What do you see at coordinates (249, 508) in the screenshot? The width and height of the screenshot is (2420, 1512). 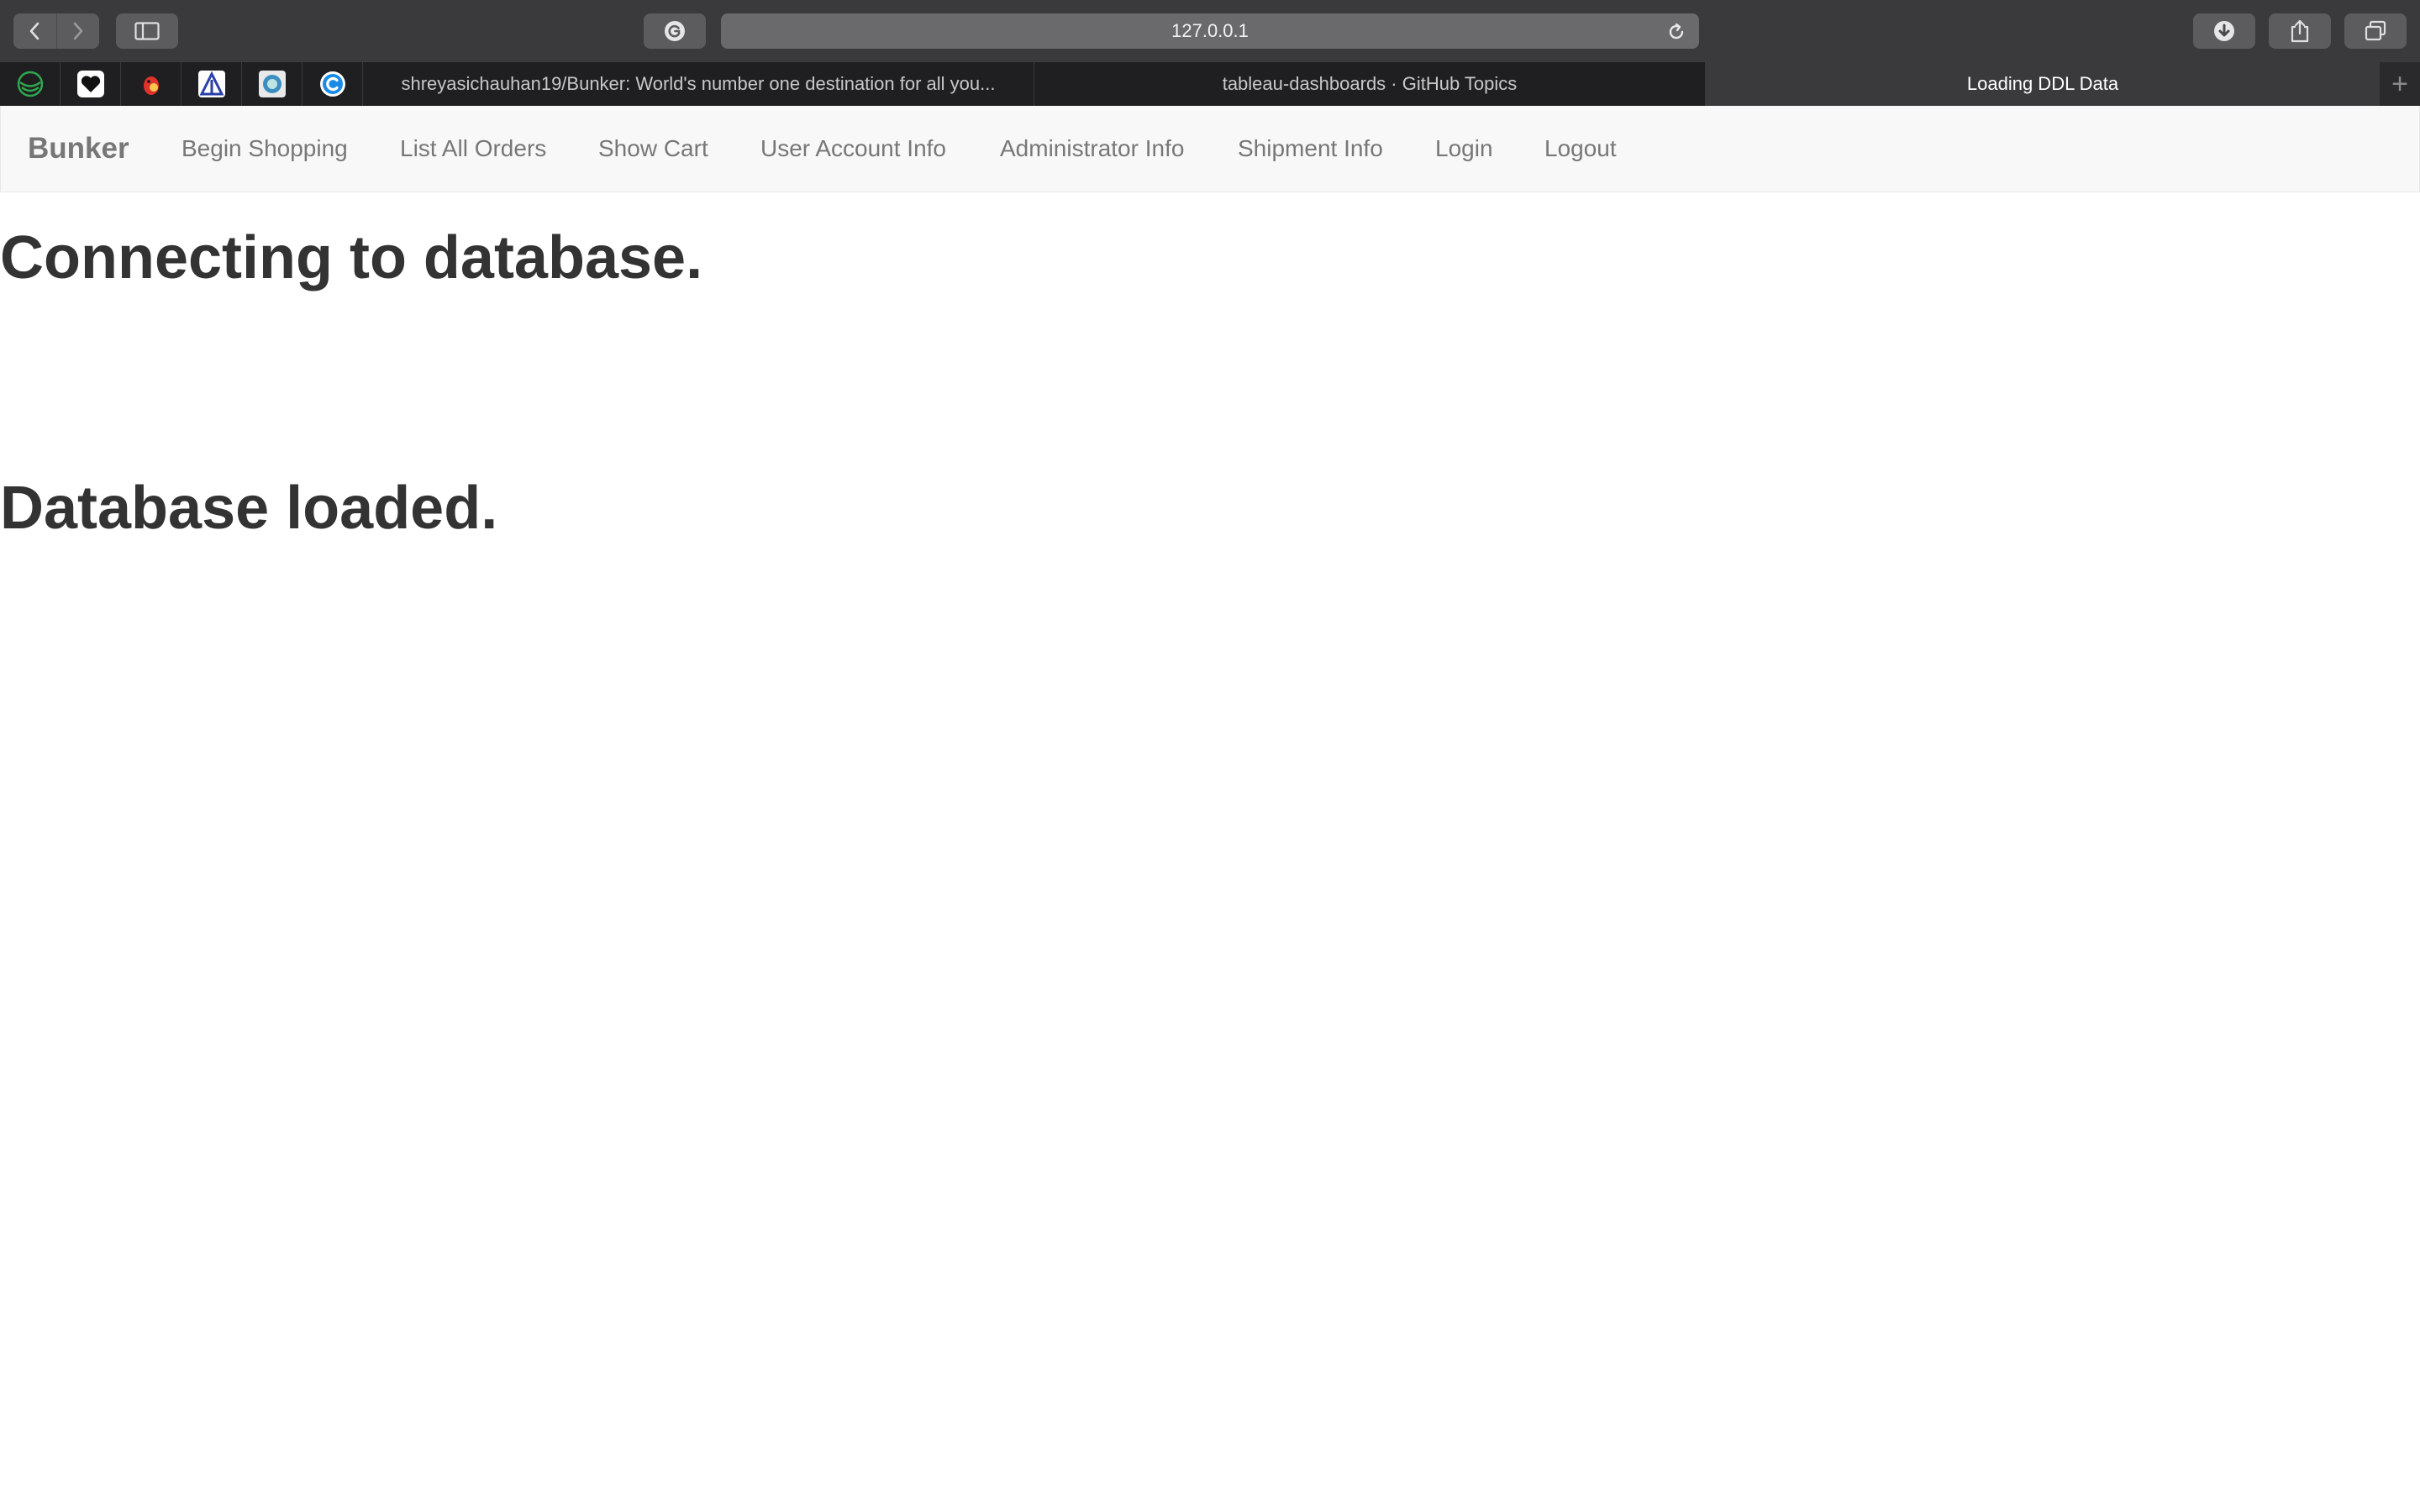 I see `loaded-heading: Database loaded.` at bounding box center [249, 508].